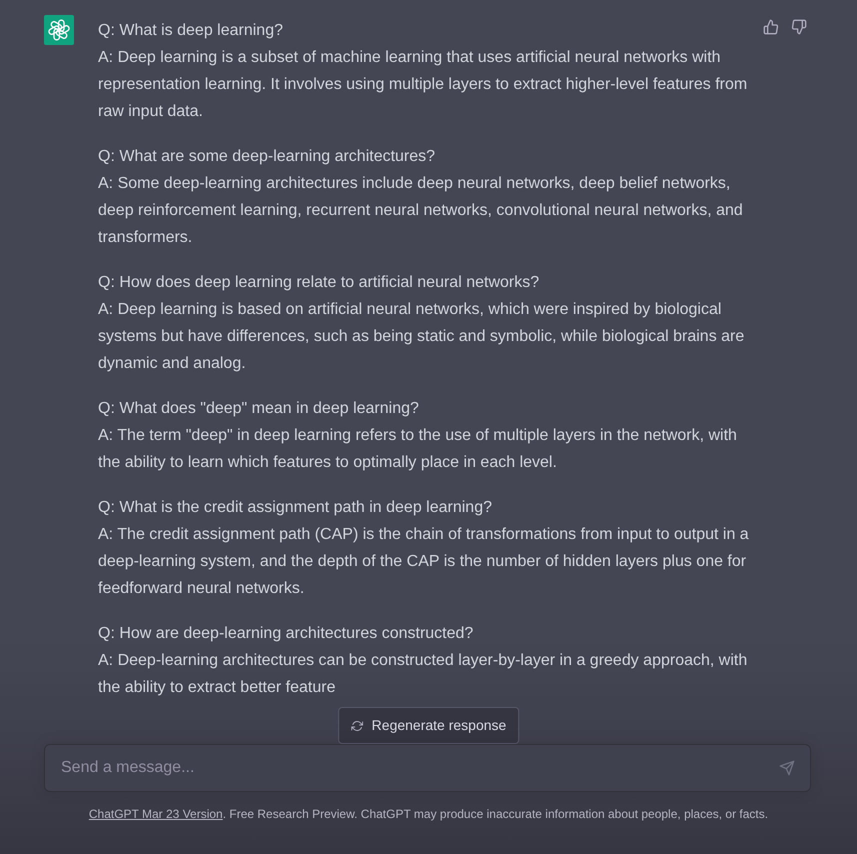 The width and height of the screenshot is (857, 854). What do you see at coordinates (799, 27) in the screenshot?
I see `thumbs-down-icon` at bounding box center [799, 27].